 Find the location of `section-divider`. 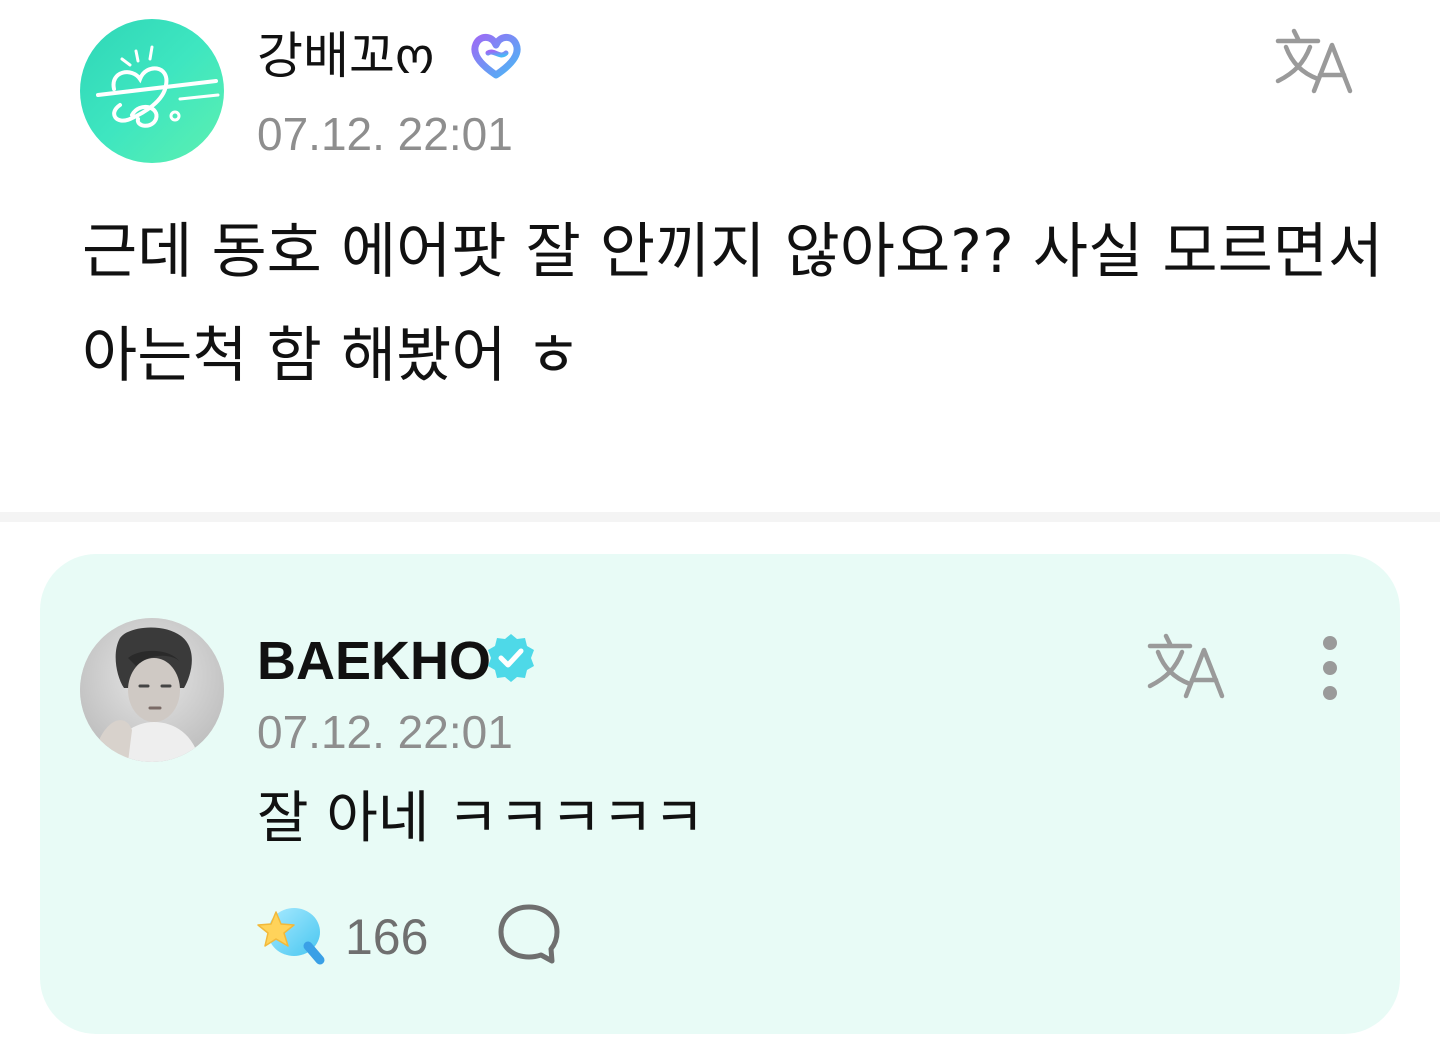

section-divider is located at coordinates (720, 517).